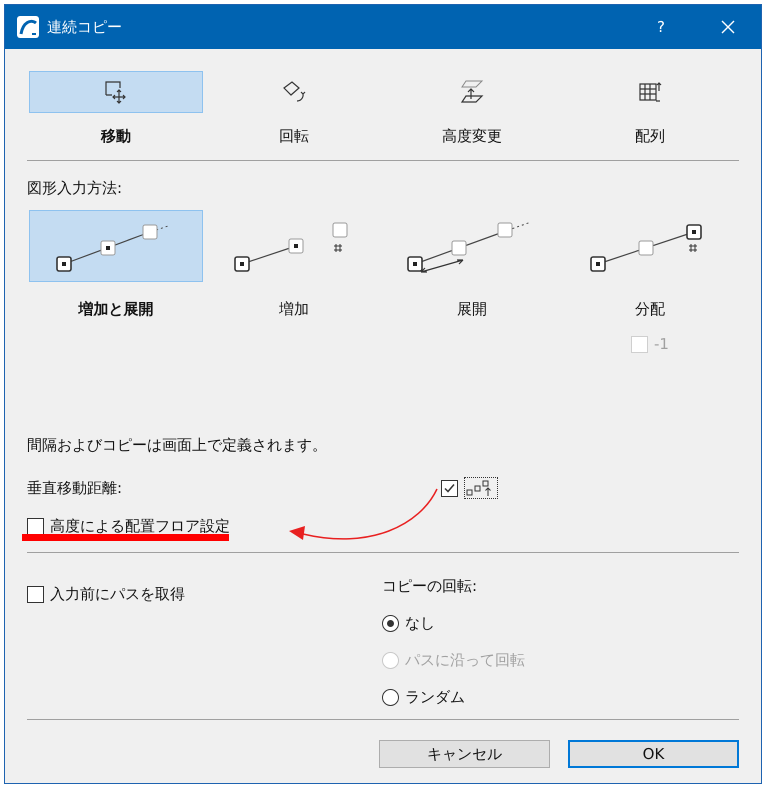 The height and width of the screenshot is (790, 768). I want to click on radio-label: パスに沿って回転, so click(465, 660).